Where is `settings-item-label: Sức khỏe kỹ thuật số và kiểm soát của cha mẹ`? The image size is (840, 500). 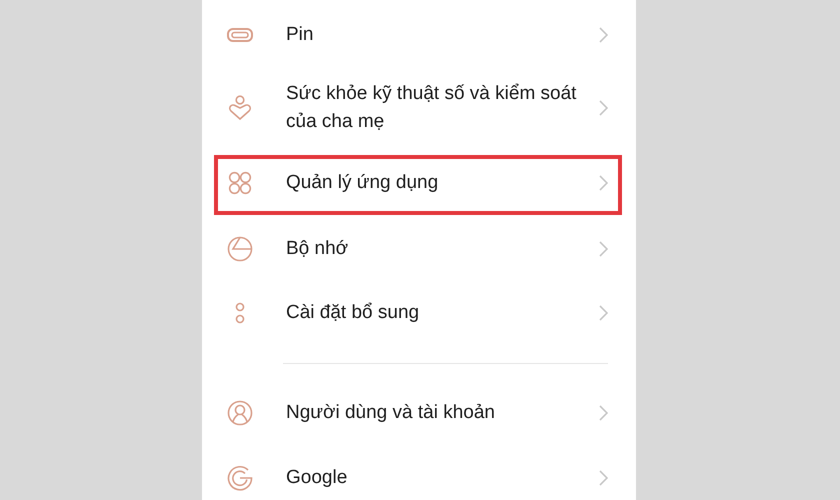 settings-item-label: Sức khỏe kỹ thuật số và kiểm soát của cha mẹ is located at coordinates (442, 108).